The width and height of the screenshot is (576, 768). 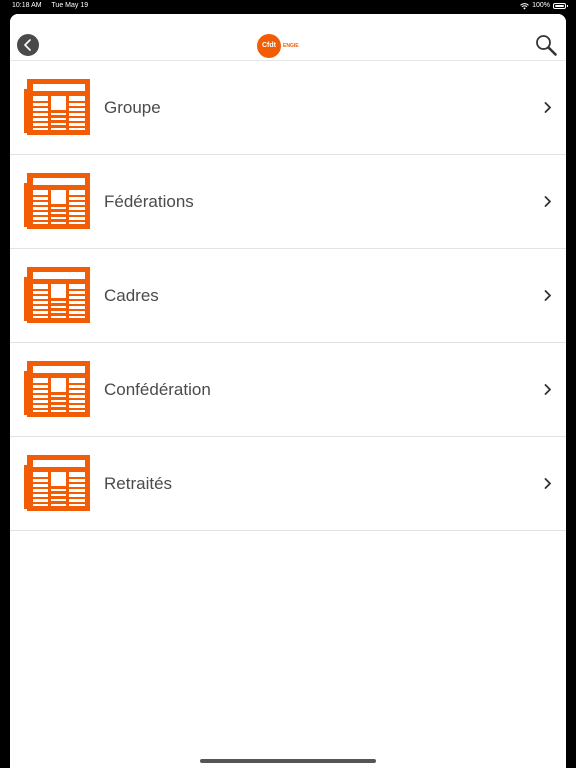 What do you see at coordinates (132, 107) in the screenshot?
I see `list-item-label: Groupe` at bounding box center [132, 107].